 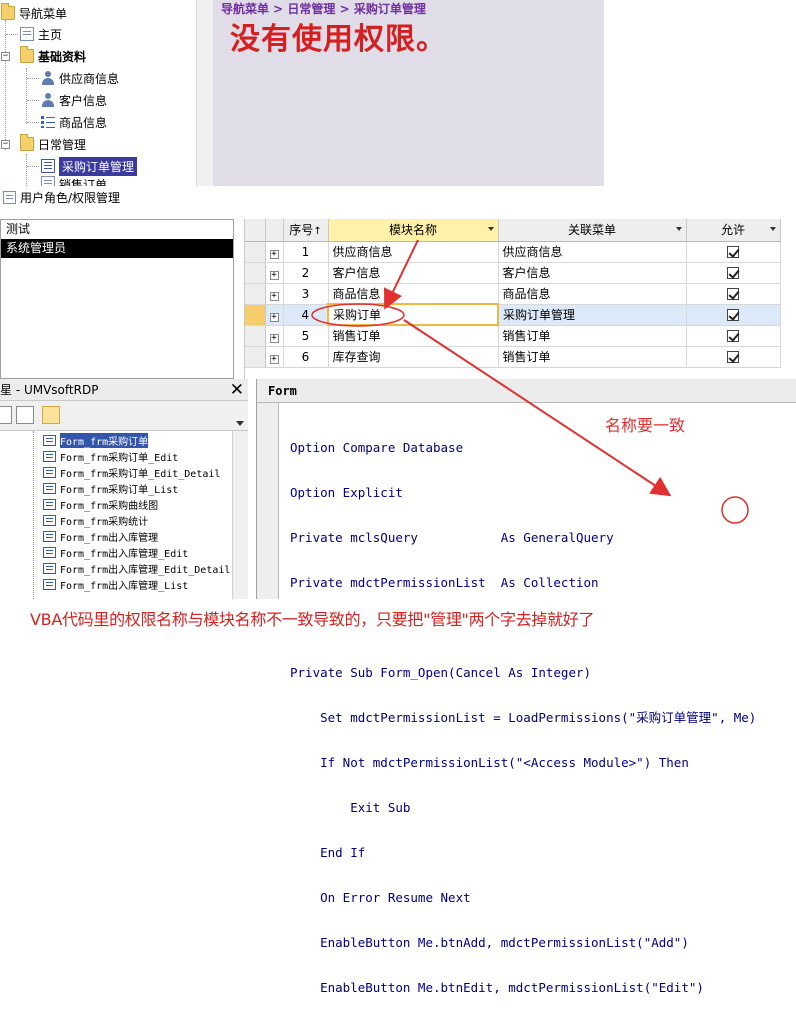 I want to click on column-header-menu: 关联菜单, so click(x=592, y=230).